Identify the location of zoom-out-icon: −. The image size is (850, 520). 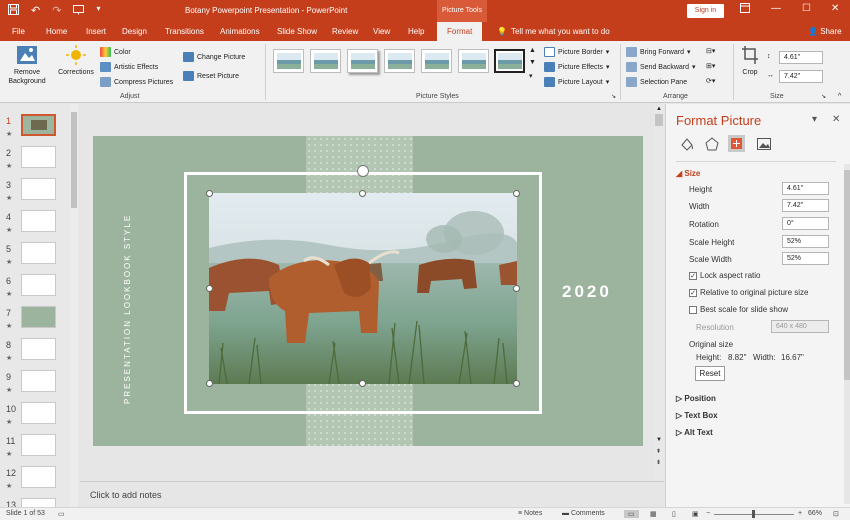
(708, 513).